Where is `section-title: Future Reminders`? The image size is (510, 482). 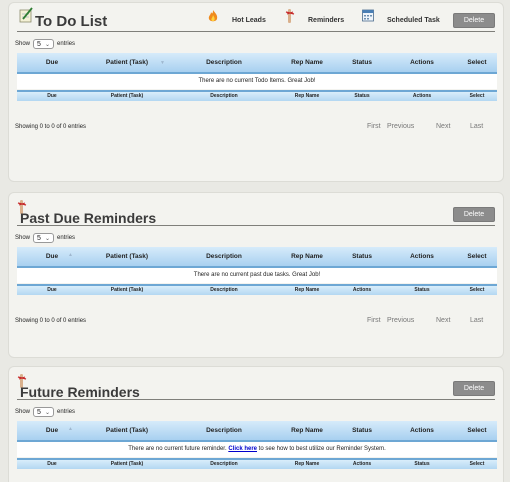
section-title: Future Reminders is located at coordinates (80, 392).